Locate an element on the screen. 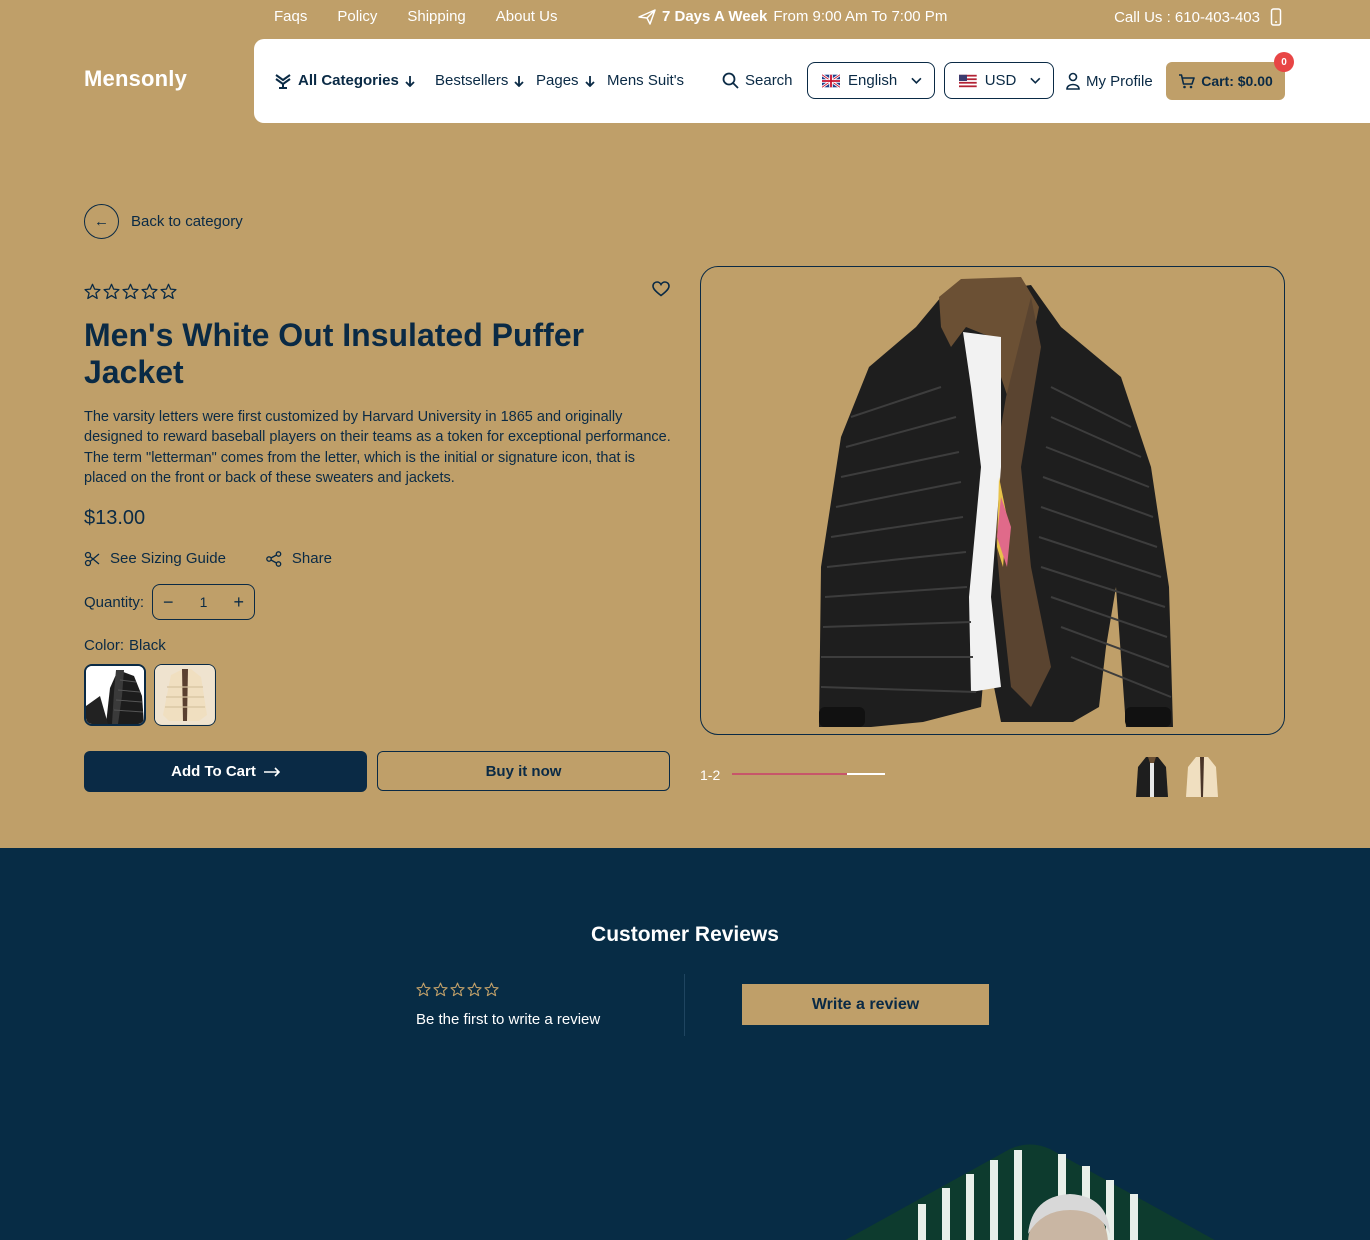 This screenshot has height=1240, width=1370. nav-bestsellers: Bestsellers is located at coordinates (479, 80).